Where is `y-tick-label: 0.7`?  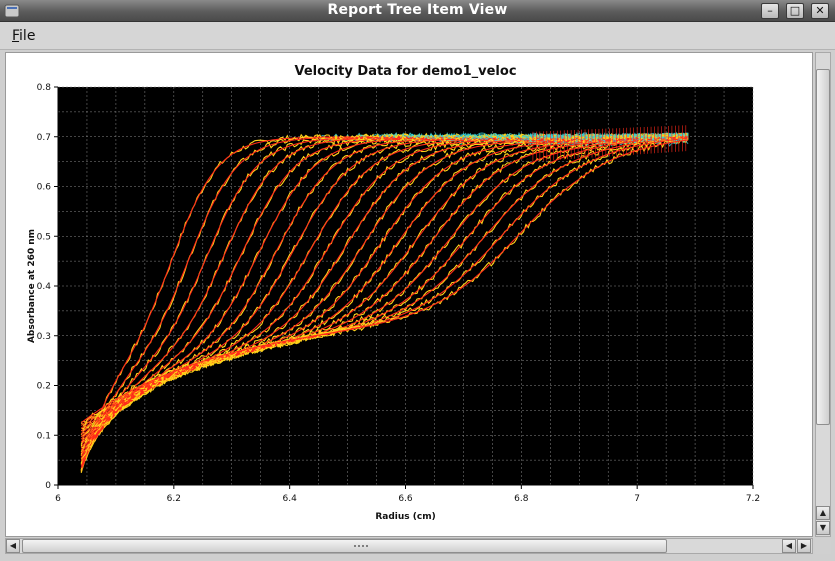 y-tick-label: 0.7 is located at coordinates (44, 138).